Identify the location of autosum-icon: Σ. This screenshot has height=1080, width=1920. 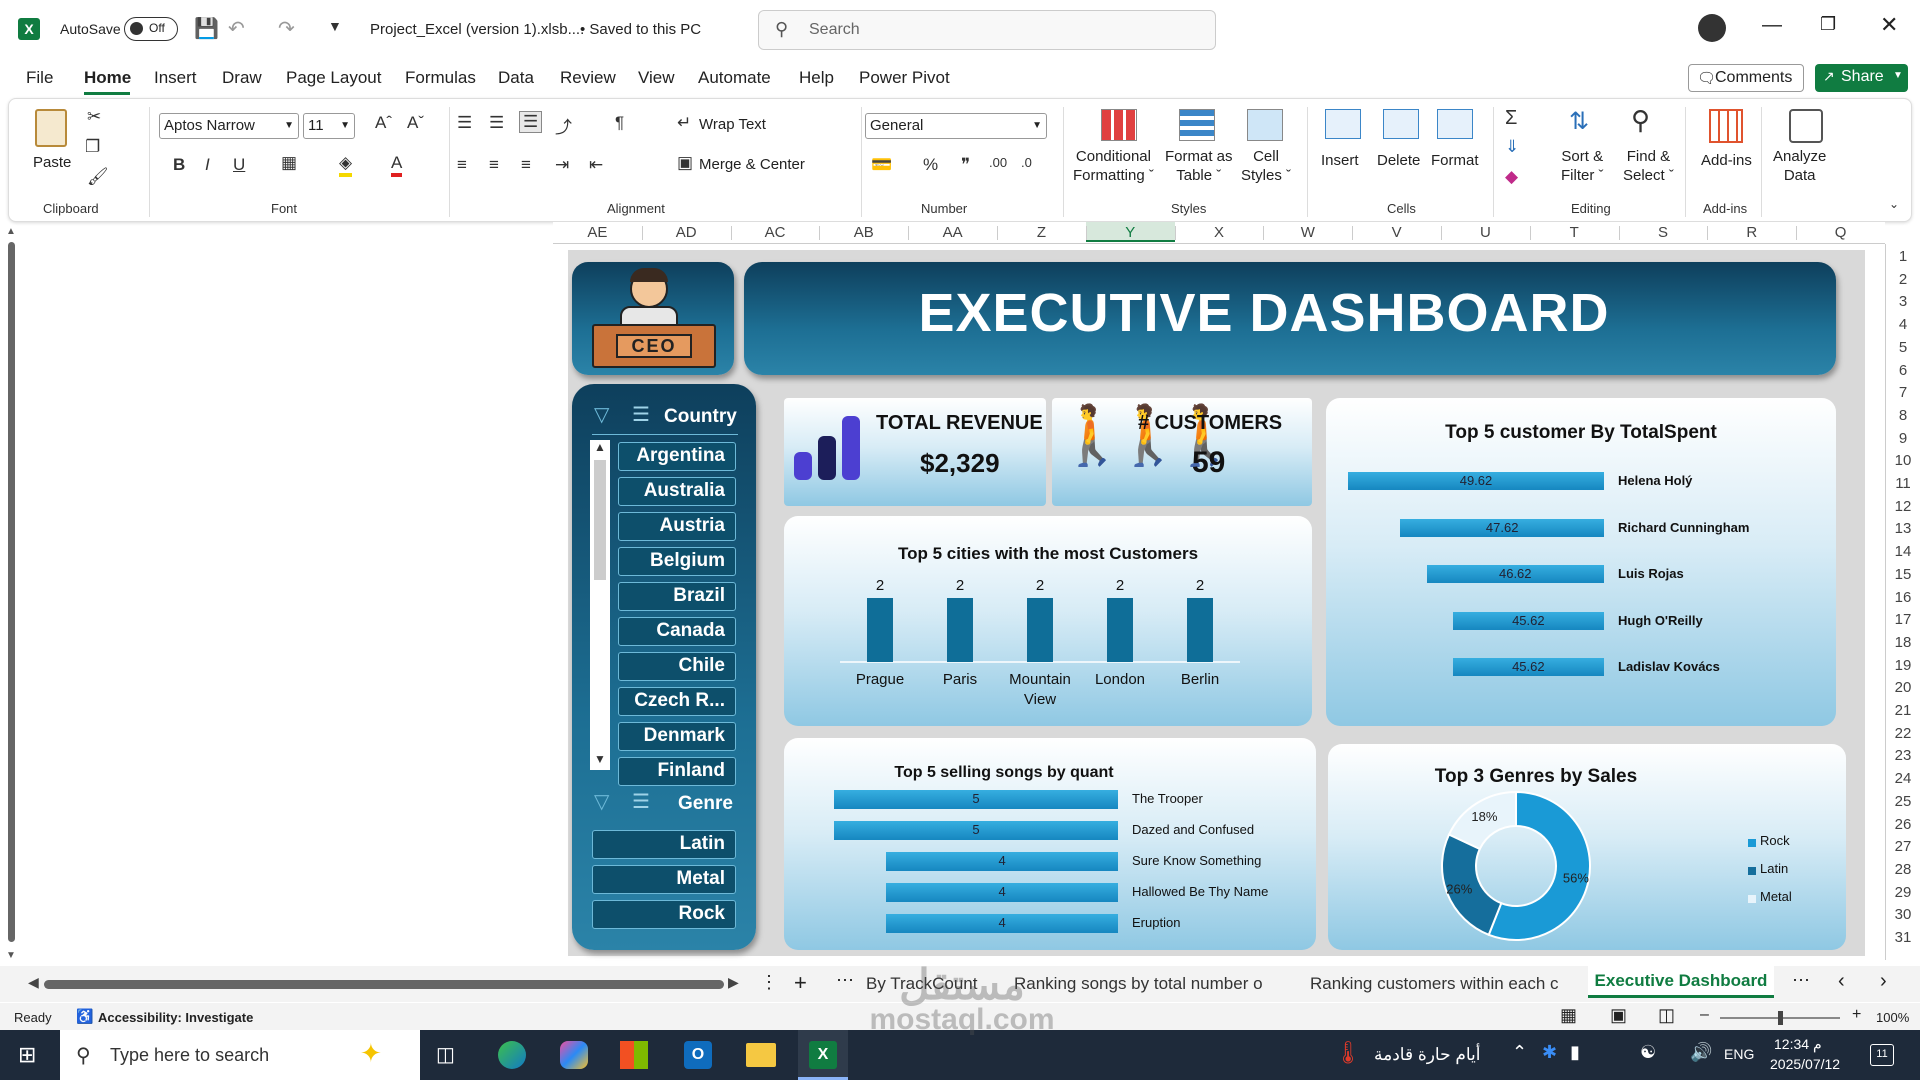
(1511, 118).